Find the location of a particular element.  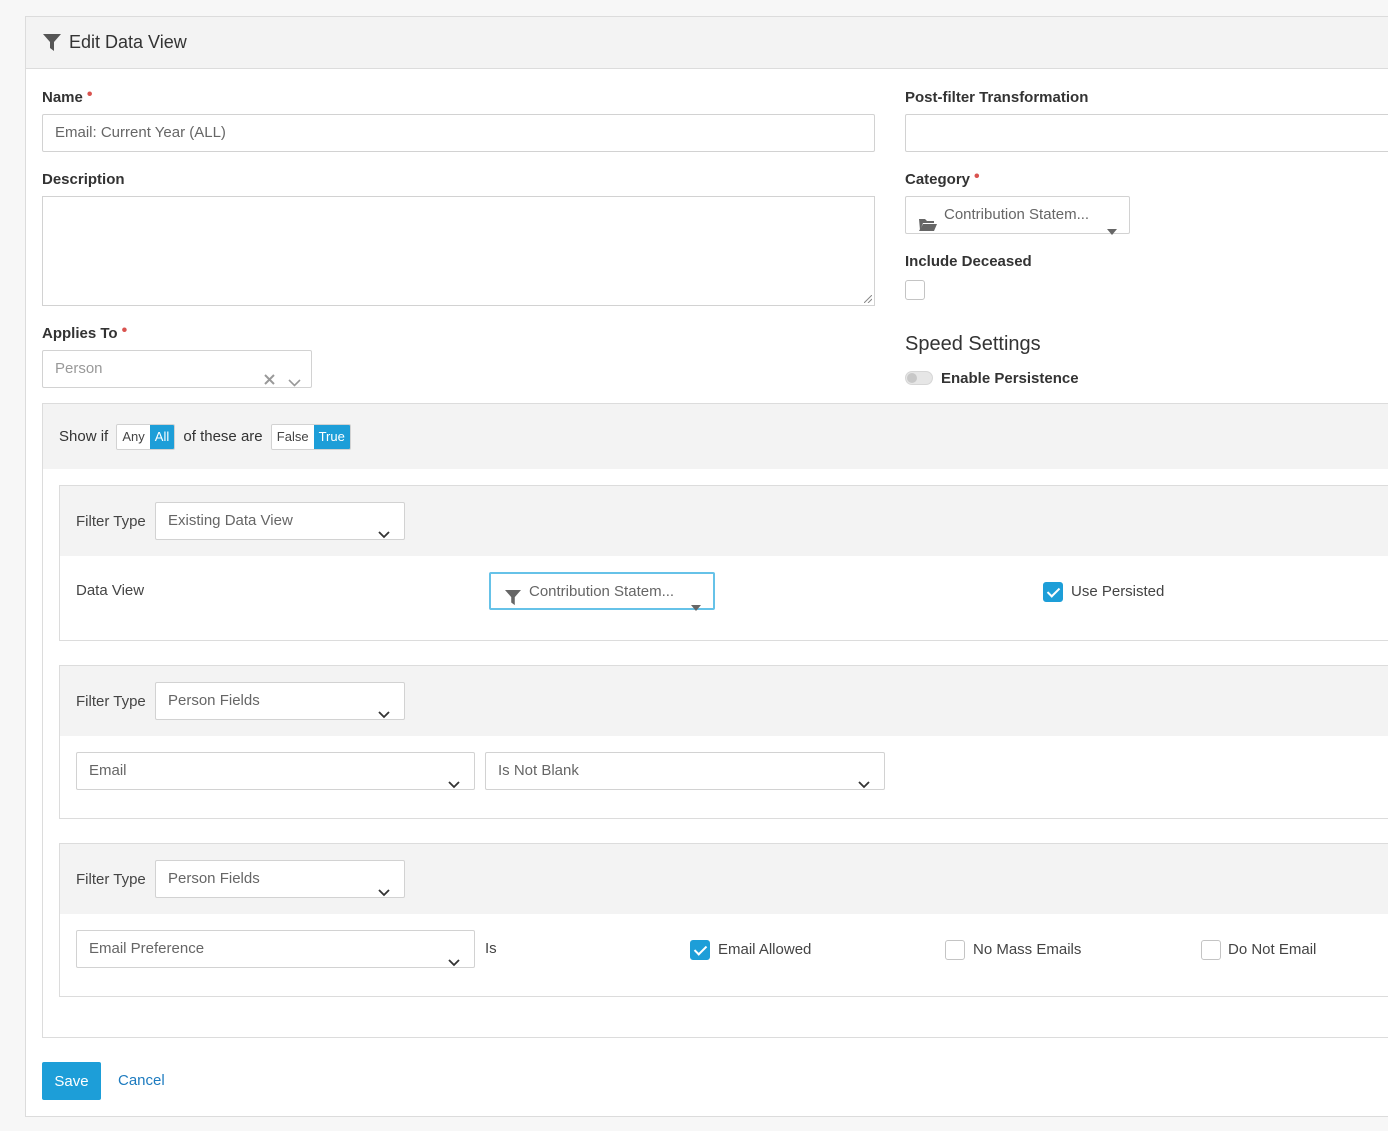

include-deceased-checkbox is located at coordinates (915, 290).